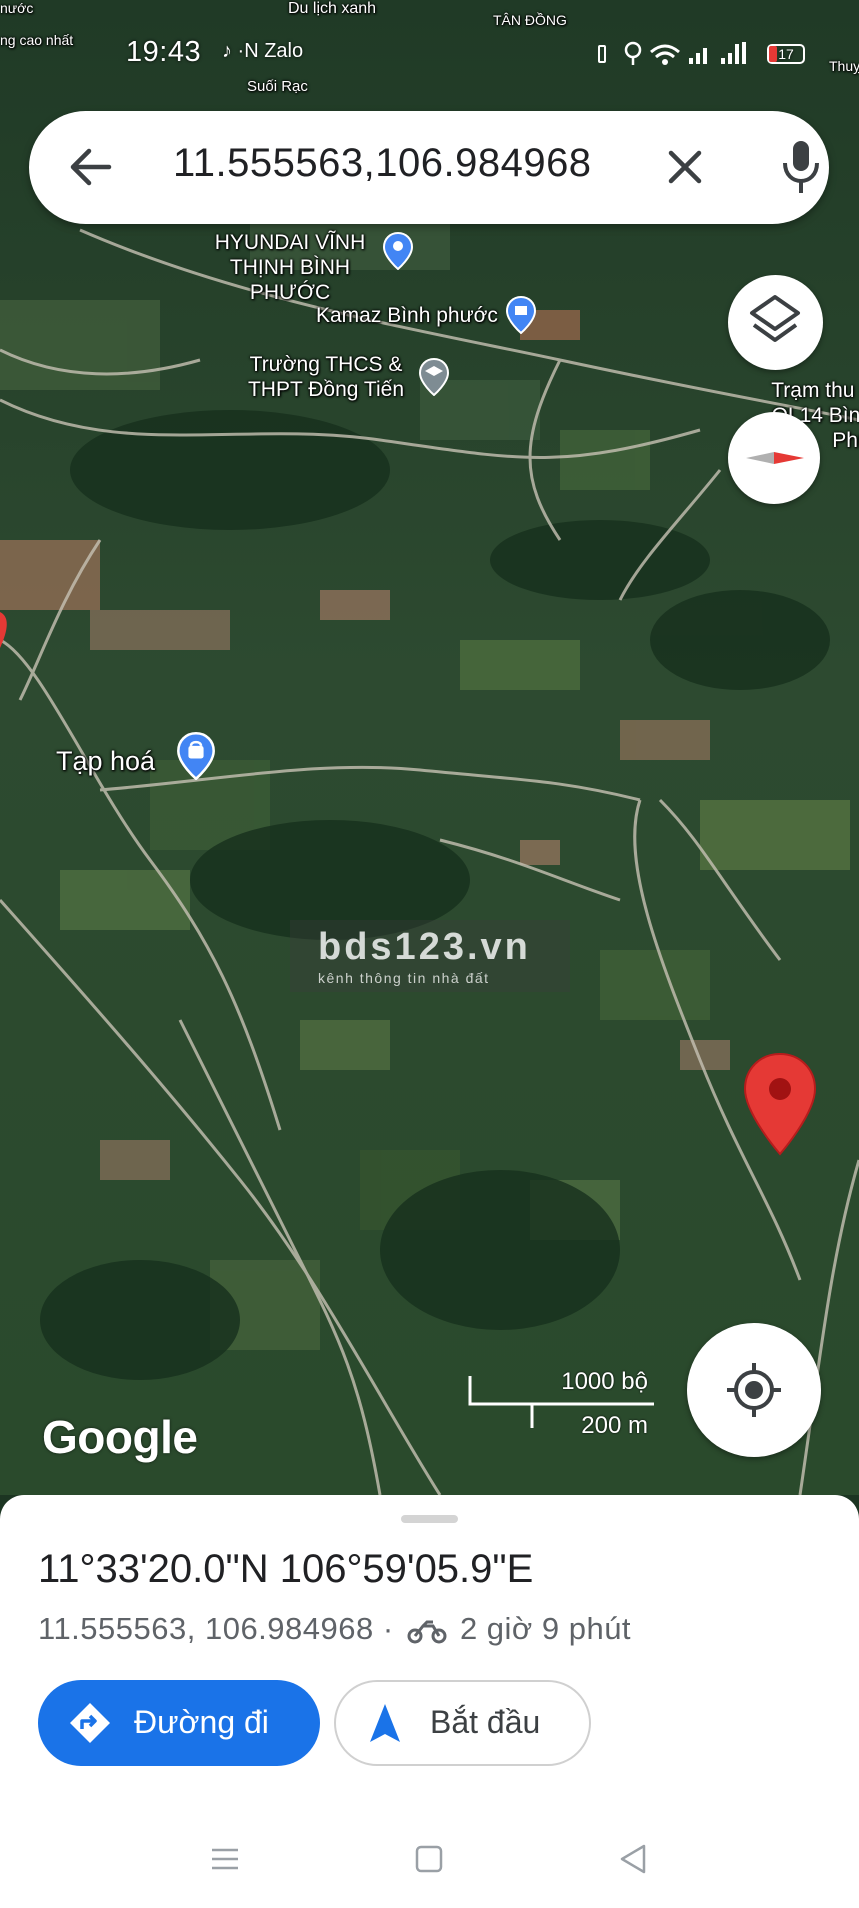 The width and height of the screenshot is (859, 1908). I want to click on poi-pin-school-icon, so click(434, 377).